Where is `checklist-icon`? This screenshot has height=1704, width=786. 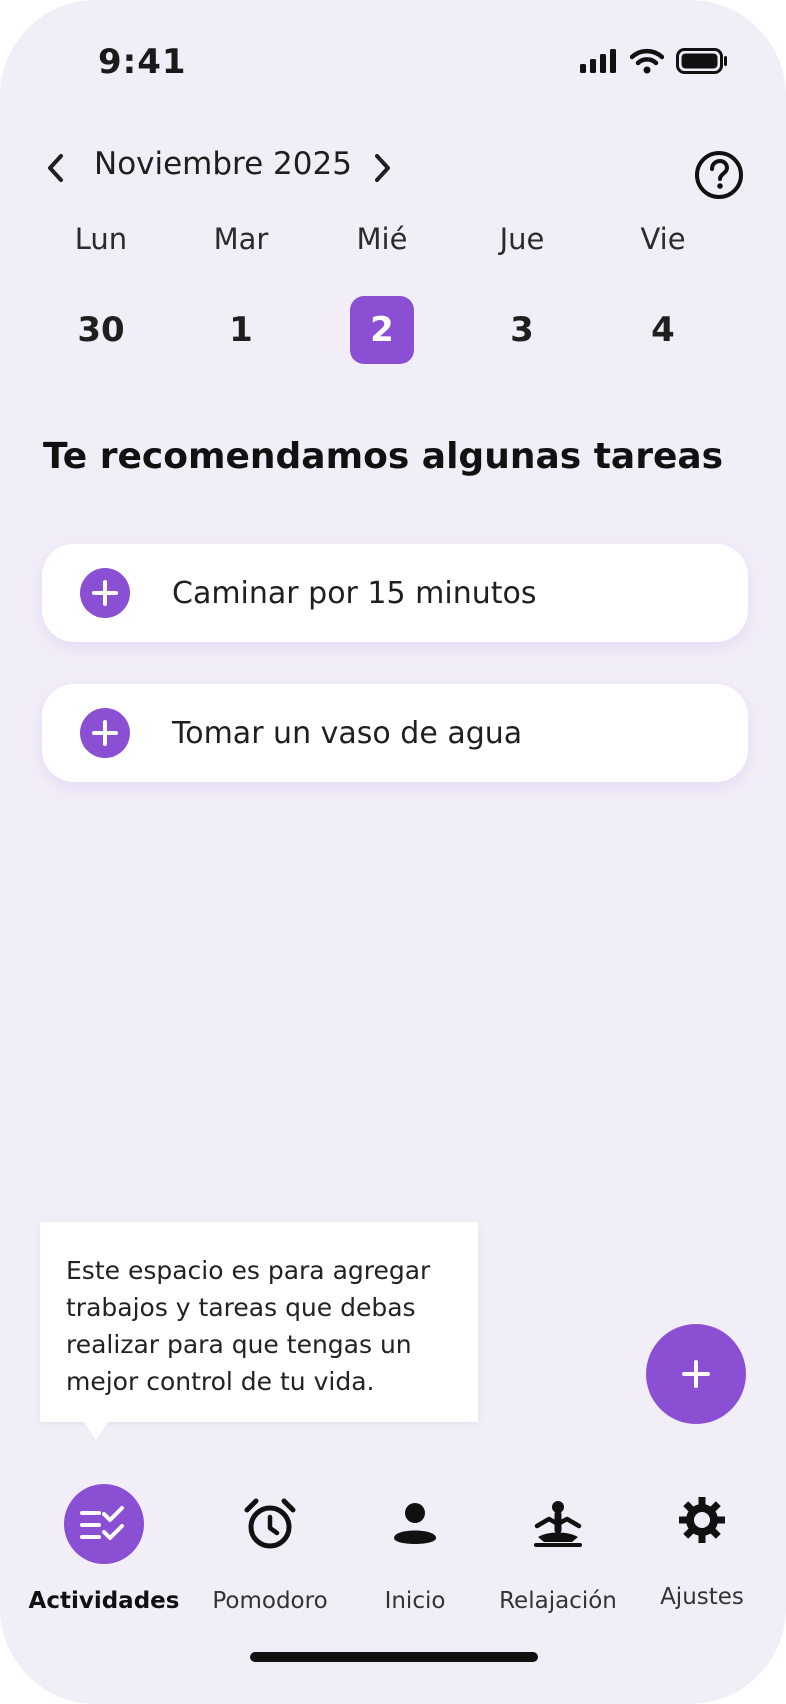 checklist-icon is located at coordinates (104, 1524).